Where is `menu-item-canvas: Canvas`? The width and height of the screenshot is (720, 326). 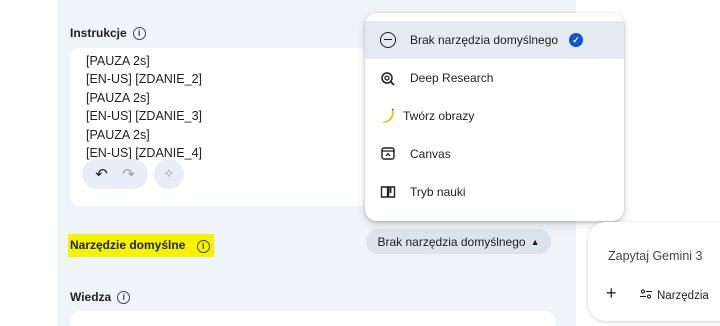 menu-item-canvas: Canvas is located at coordinates (494, 154).